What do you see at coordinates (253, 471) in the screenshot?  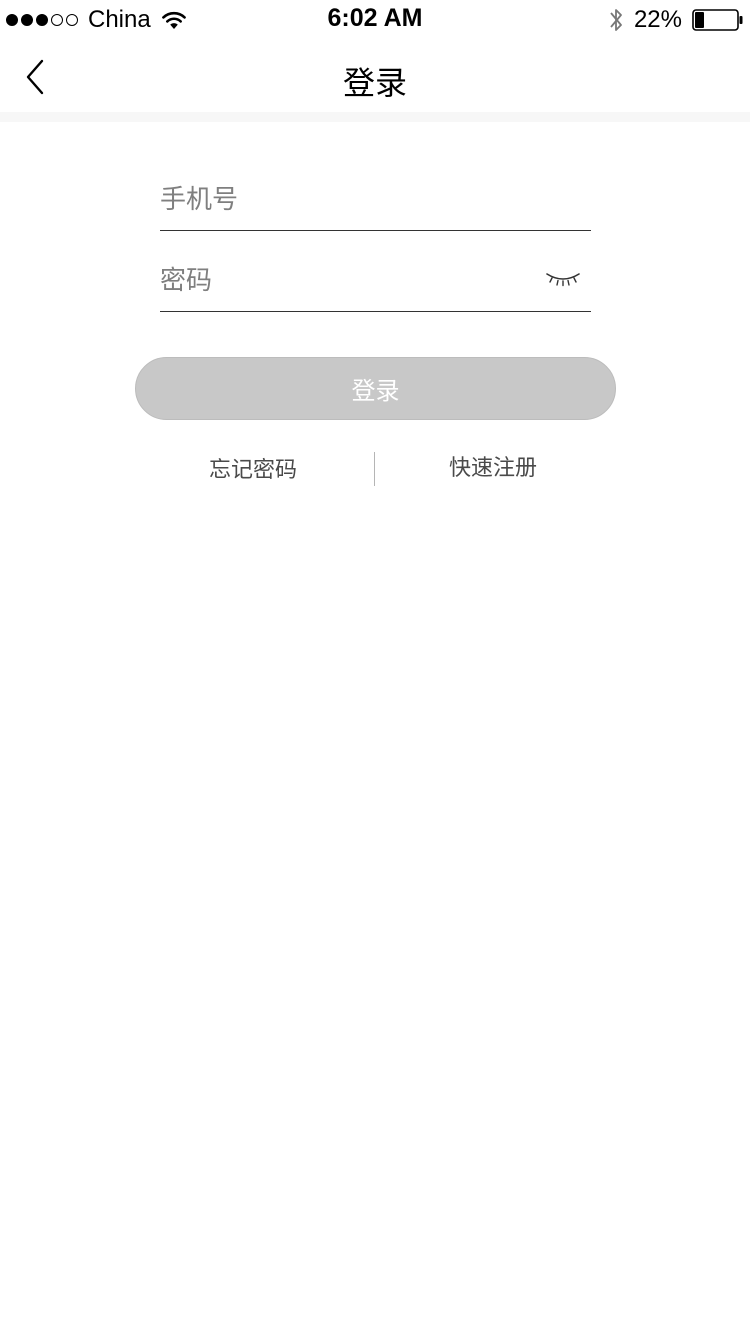 I see `forgot-password-link: 忘记密码` at bounding box center [253, 471].